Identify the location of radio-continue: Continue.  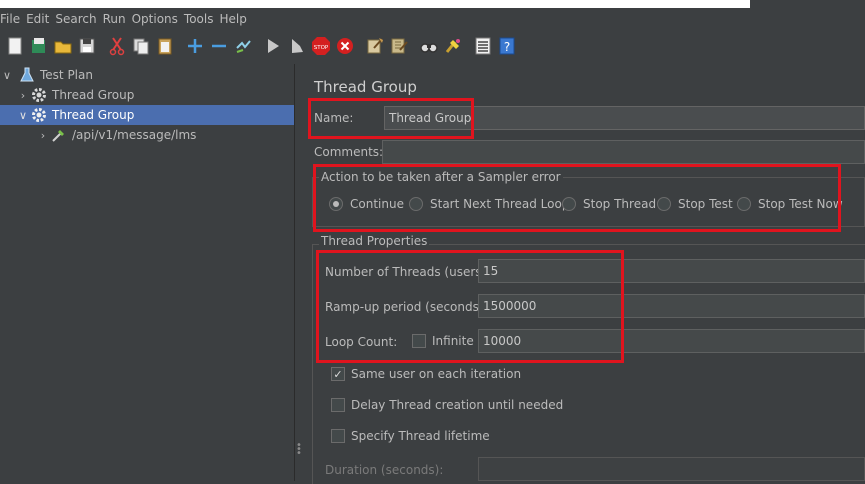
(366, 204).